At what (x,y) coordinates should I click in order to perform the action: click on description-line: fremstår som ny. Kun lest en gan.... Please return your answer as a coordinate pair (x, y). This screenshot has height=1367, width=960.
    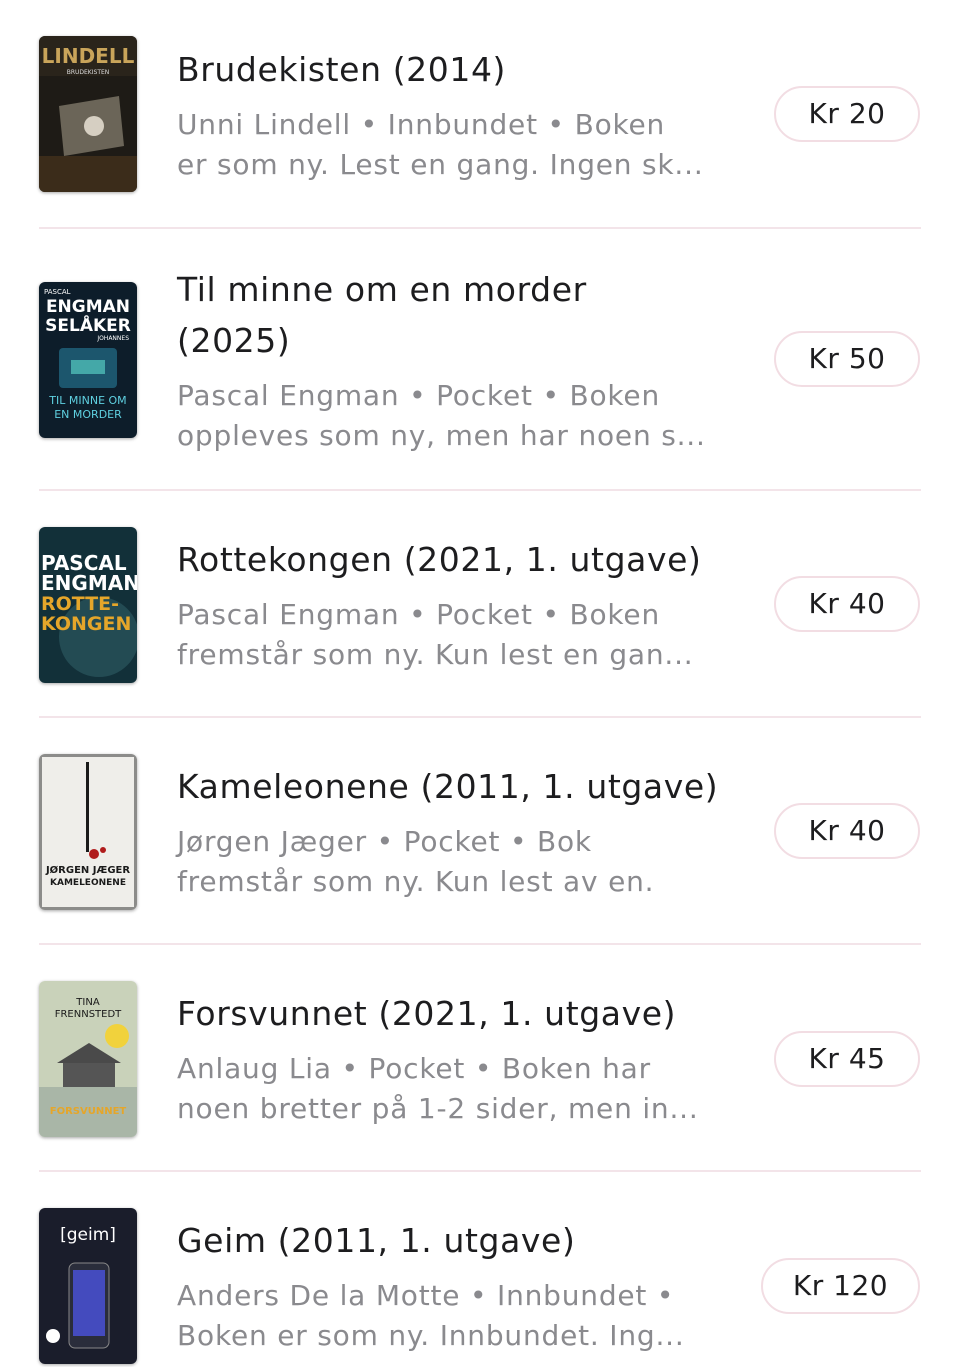
    Looking at the image, I should click on (435, 654).